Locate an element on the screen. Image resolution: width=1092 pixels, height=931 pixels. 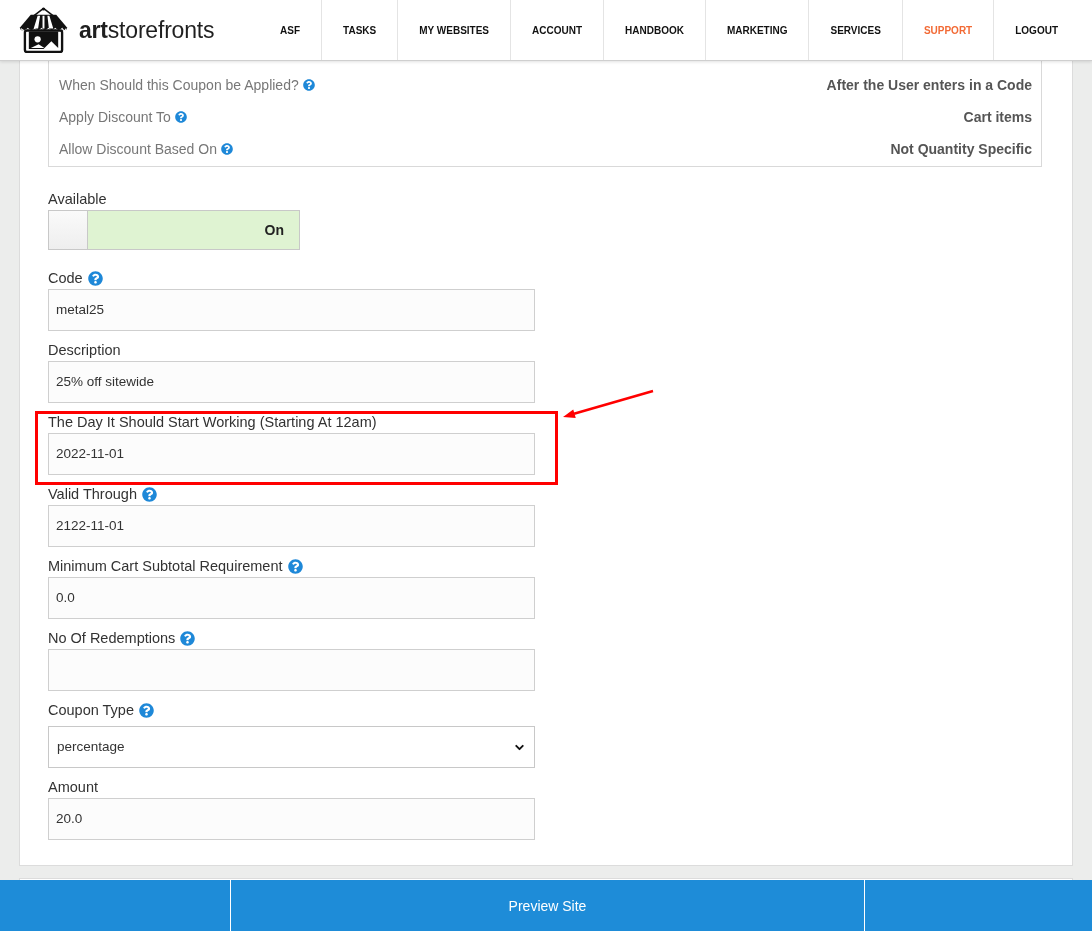
nav-link: MARKETING is located at coordinates (756, 30).